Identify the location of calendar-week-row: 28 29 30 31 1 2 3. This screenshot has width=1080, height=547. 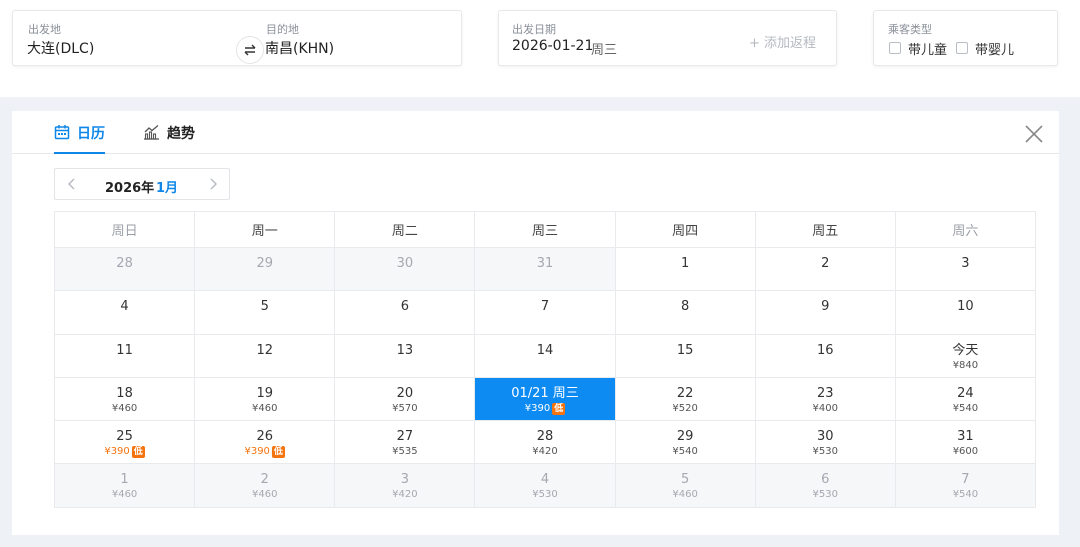
(545, 270).